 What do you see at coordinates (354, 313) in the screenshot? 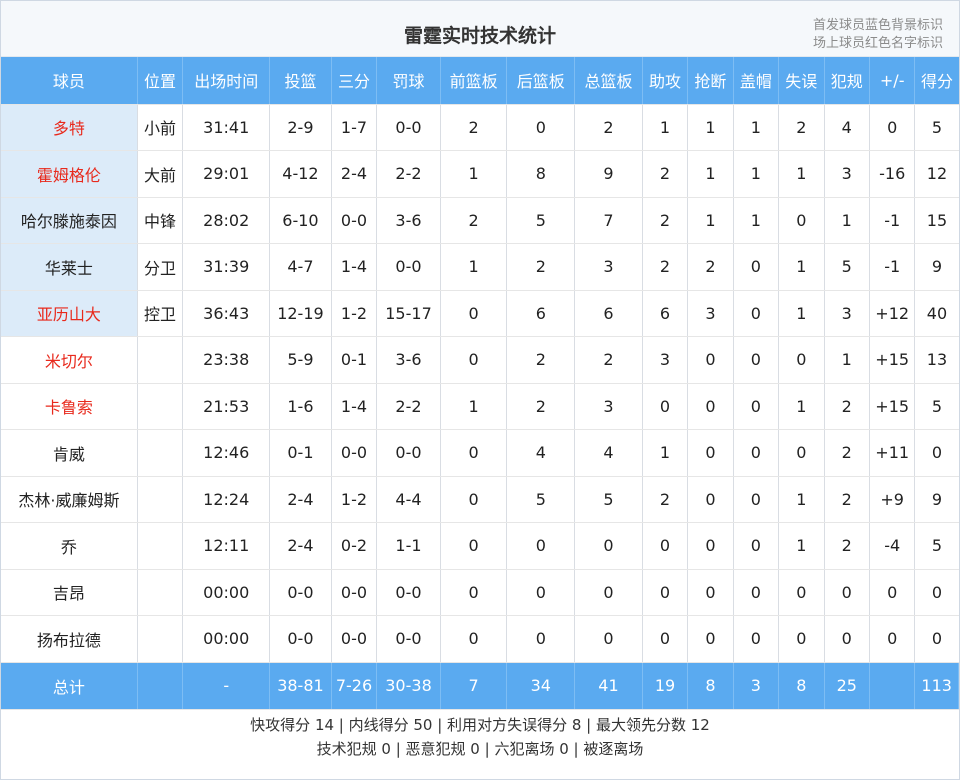
I see `three-pt-cell: 1-2` at bounding box center [354, 313].